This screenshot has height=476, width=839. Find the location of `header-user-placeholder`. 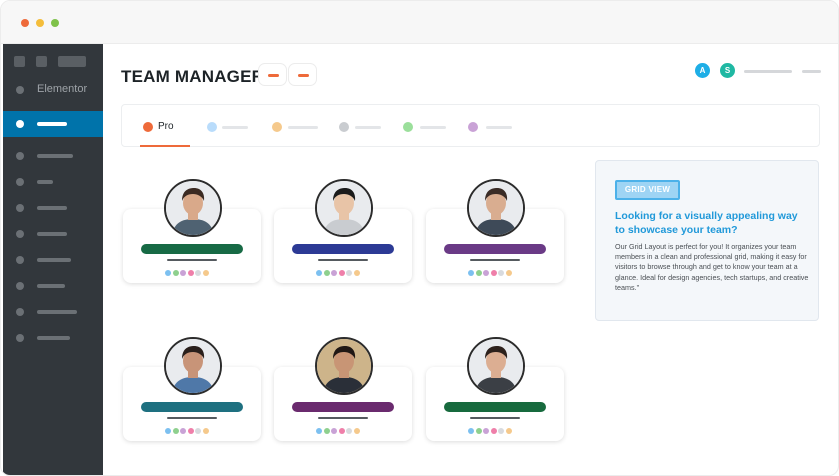

header-user-placeholder is located at coordinates (768, 71).